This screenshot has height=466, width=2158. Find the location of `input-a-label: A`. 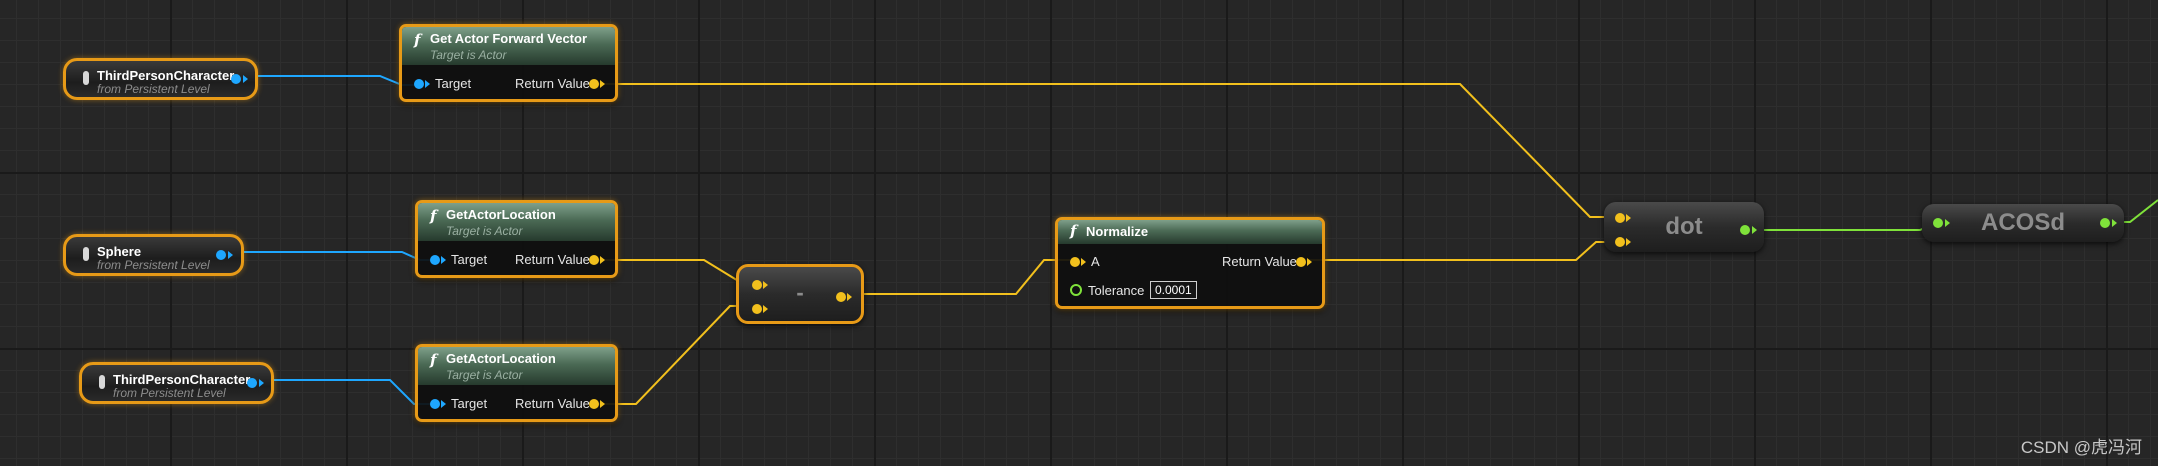

input-a-label: A is located at coordinates (1095, 261).